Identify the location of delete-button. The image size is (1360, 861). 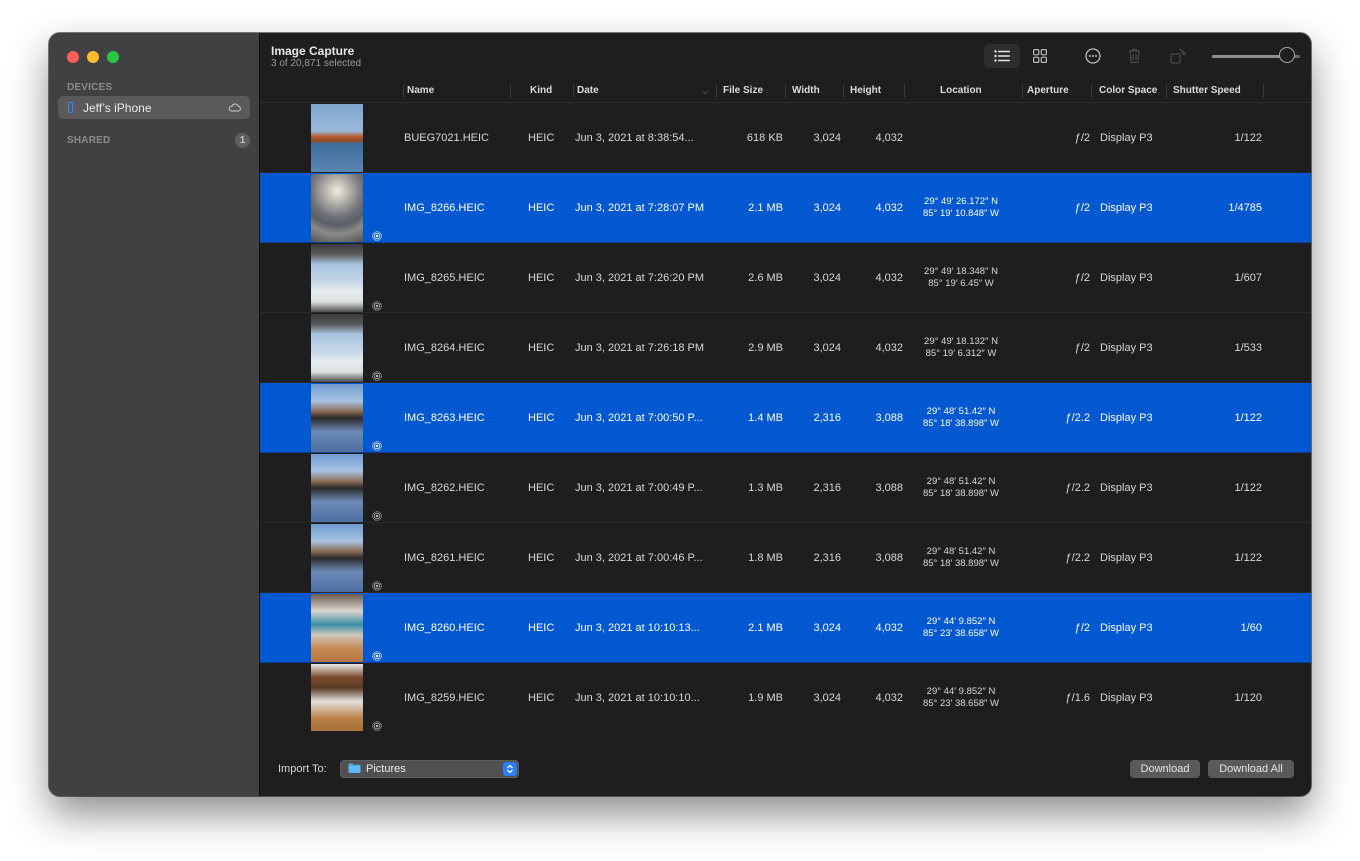
(1134, 56).